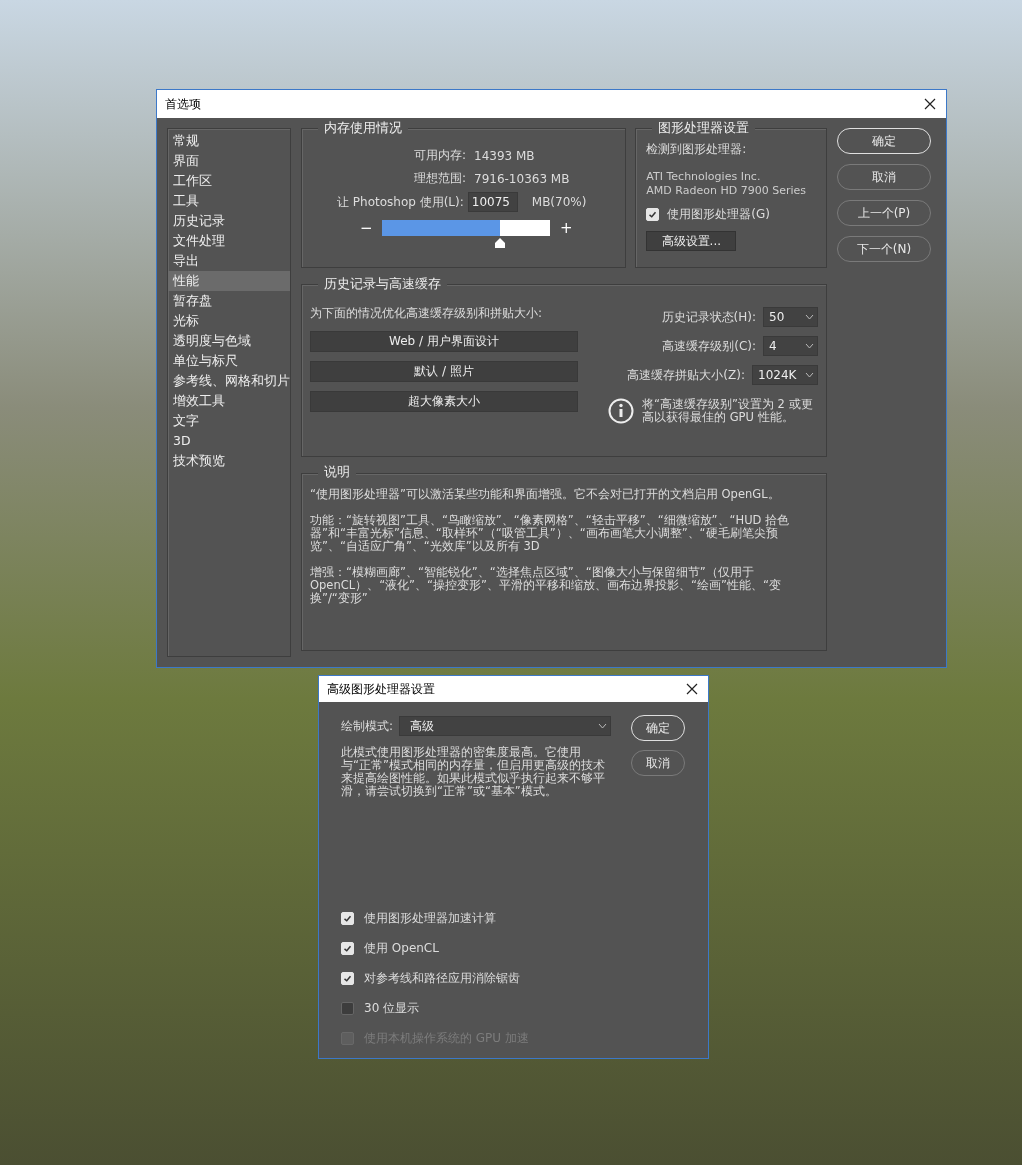 The width and height of the screenshot is (1022, 1165). I want to click on preset-button: 默认 / 照片, so click(444, 371).